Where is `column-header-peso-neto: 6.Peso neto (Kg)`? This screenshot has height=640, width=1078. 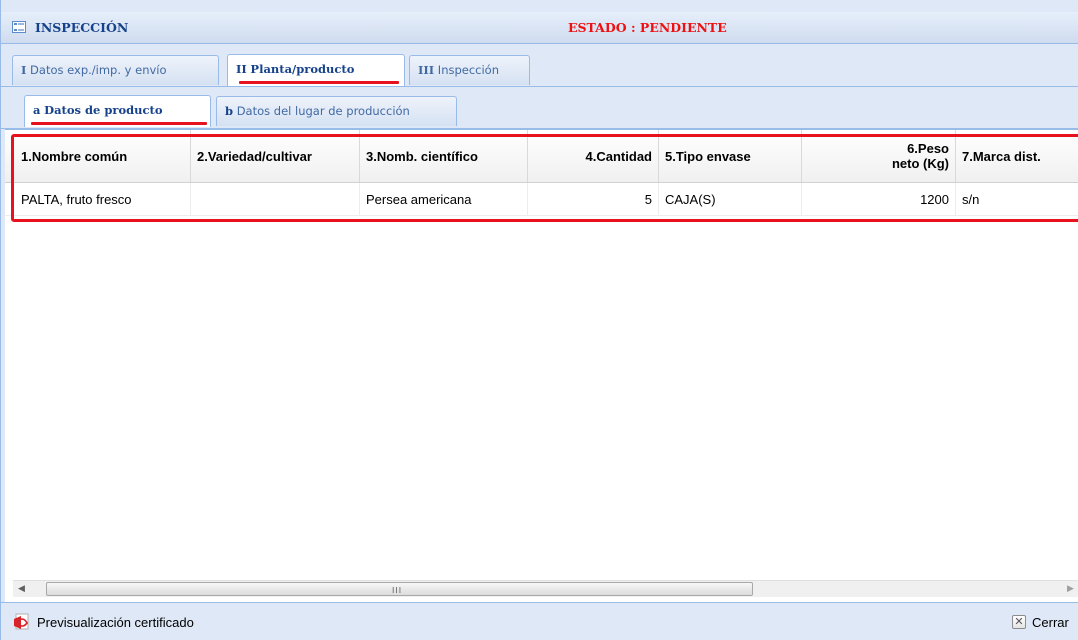 column-header-peso-neto: 6.Peso neto (Kg) is located at coordinates (879, 156).